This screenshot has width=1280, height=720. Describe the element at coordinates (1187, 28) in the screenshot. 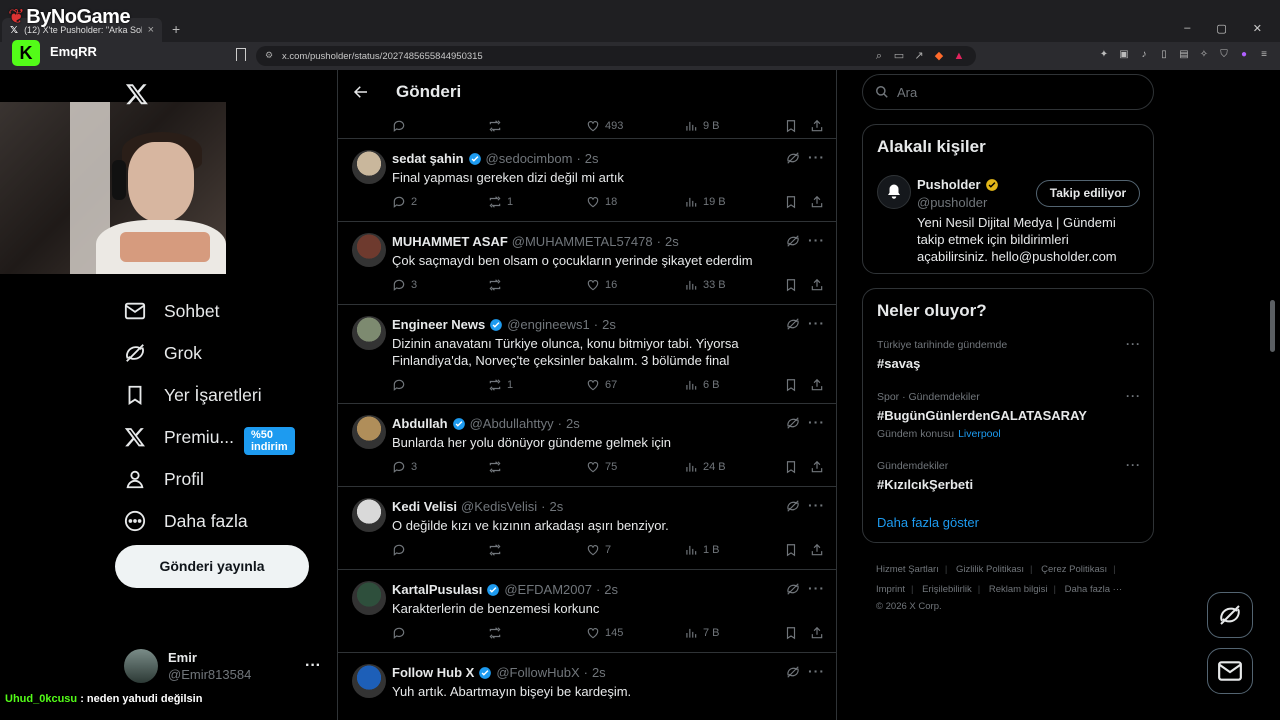

I see `minimize-icon: –` at that location.